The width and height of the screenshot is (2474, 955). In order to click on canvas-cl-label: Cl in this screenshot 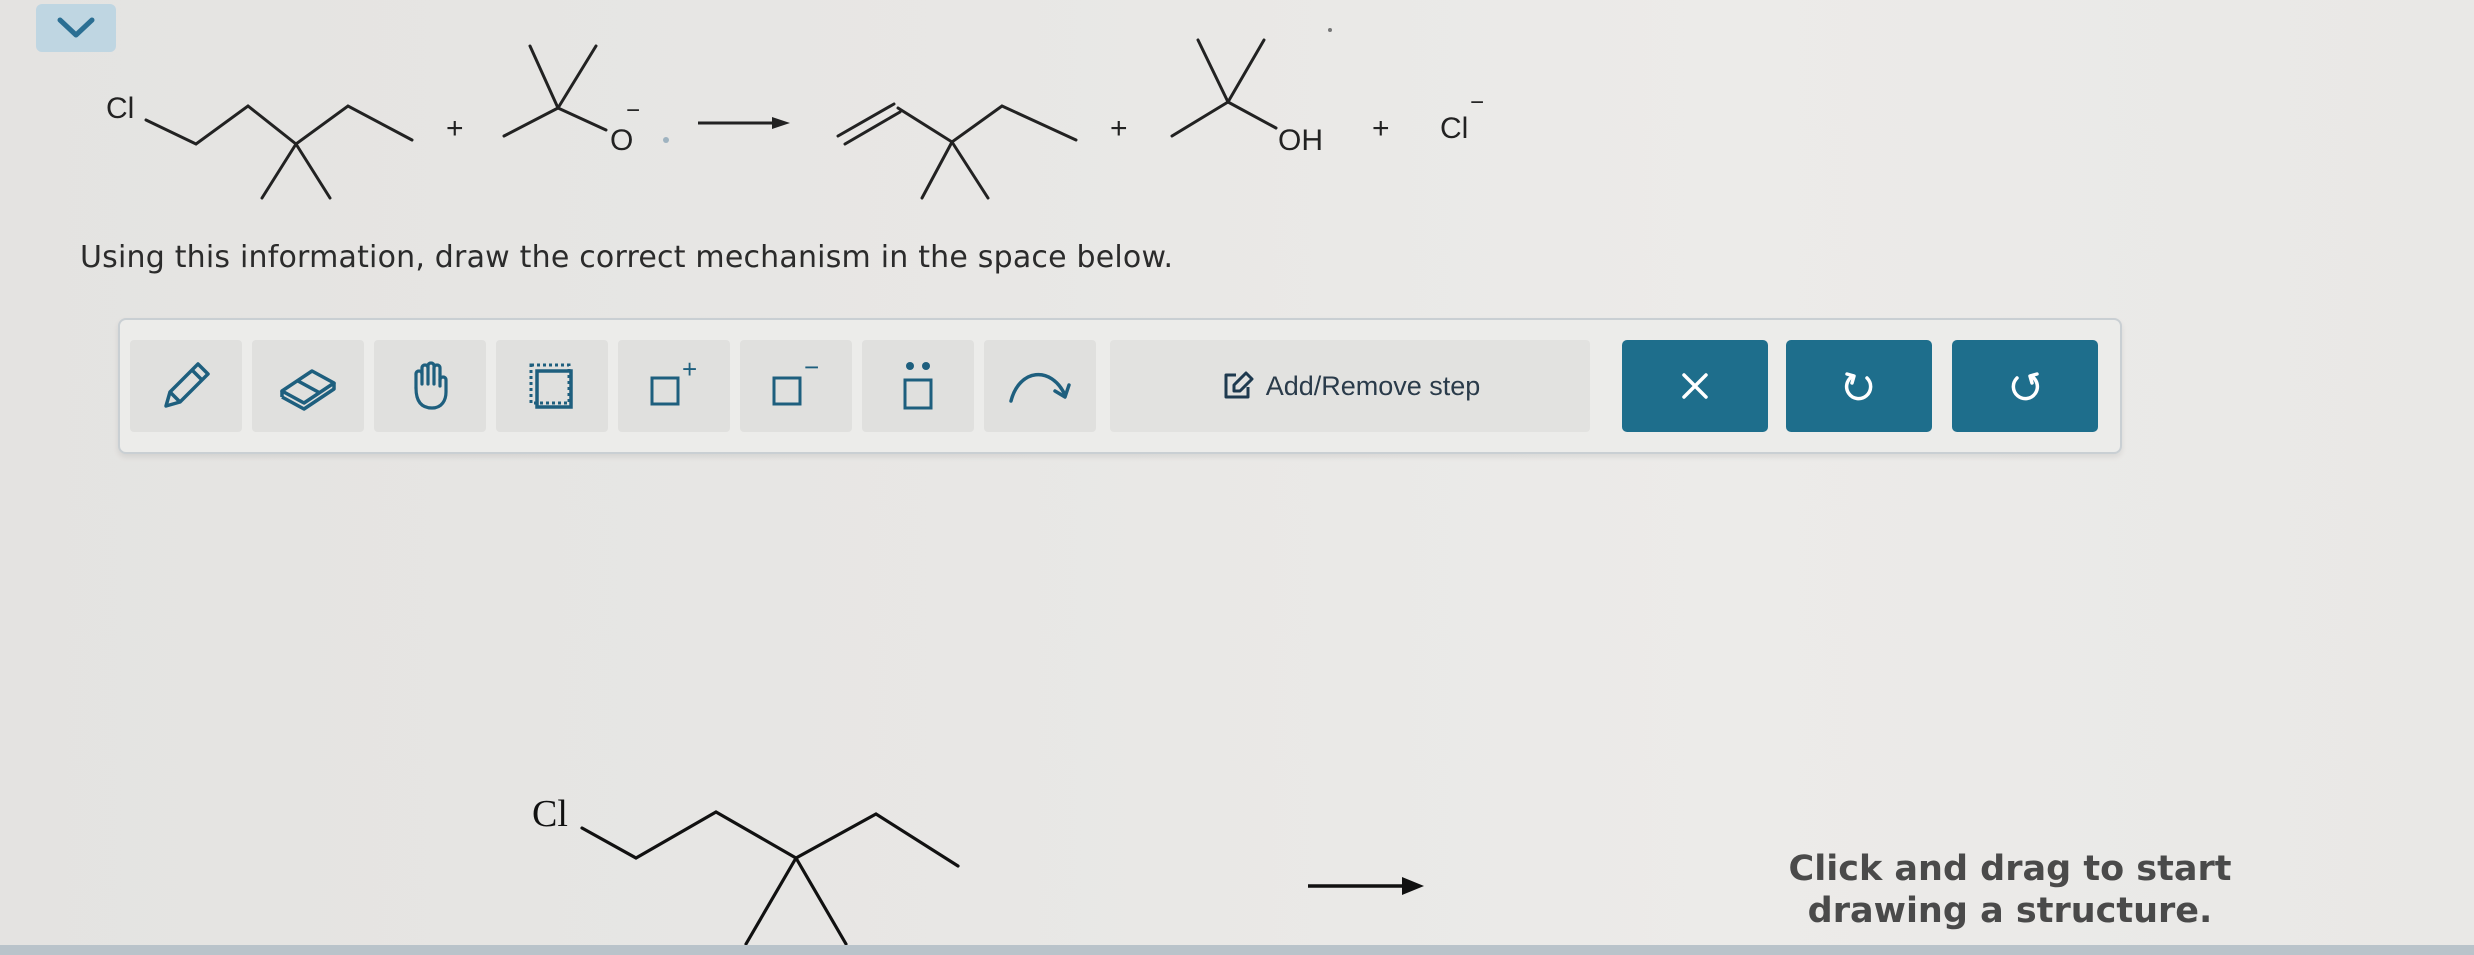, I will do `click(550, 814)`.